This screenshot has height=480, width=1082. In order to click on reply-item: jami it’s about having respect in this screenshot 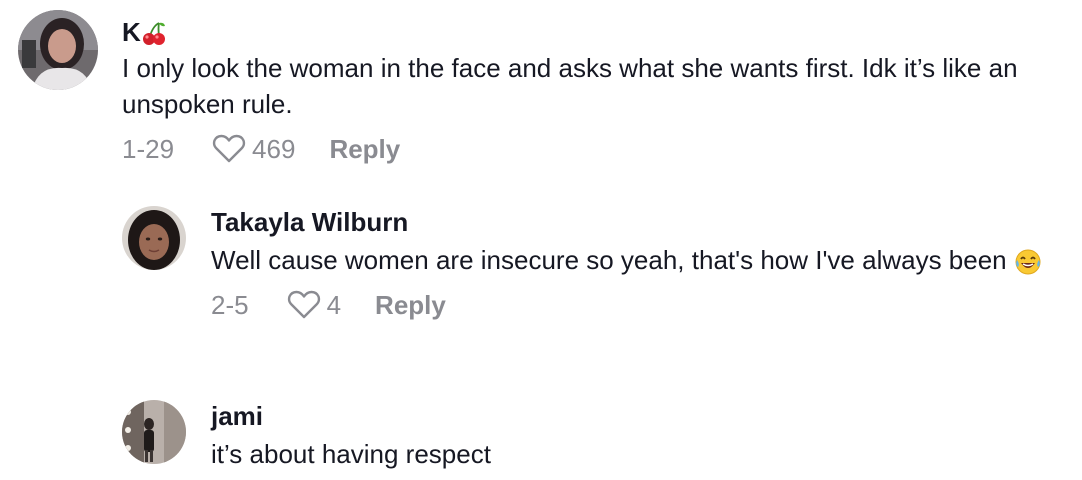, I will do `click(306, 436)`.